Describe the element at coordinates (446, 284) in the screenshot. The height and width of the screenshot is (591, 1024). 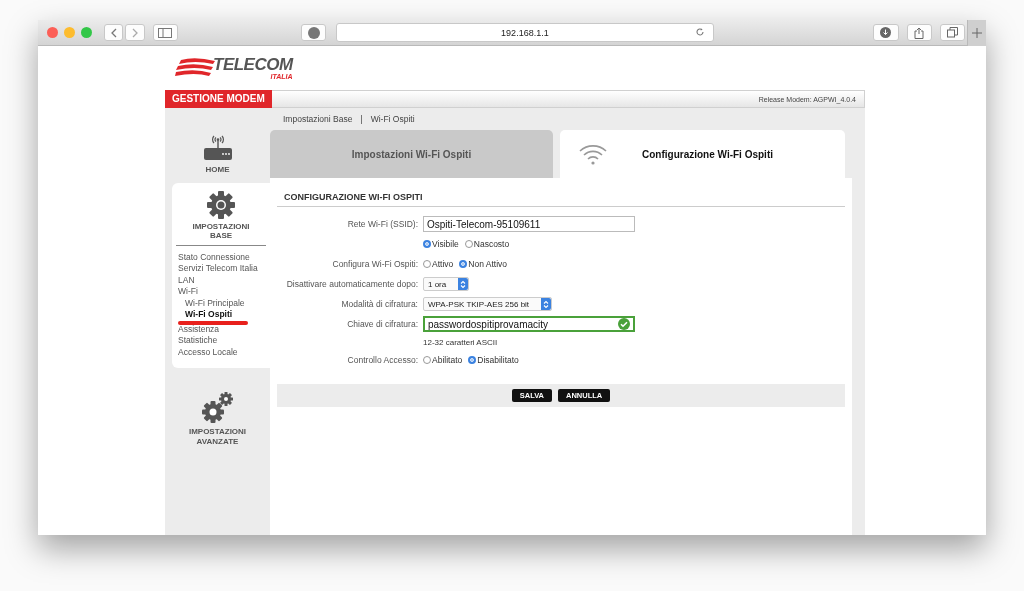
I see `select-dropdown: 1 ora` at that location.